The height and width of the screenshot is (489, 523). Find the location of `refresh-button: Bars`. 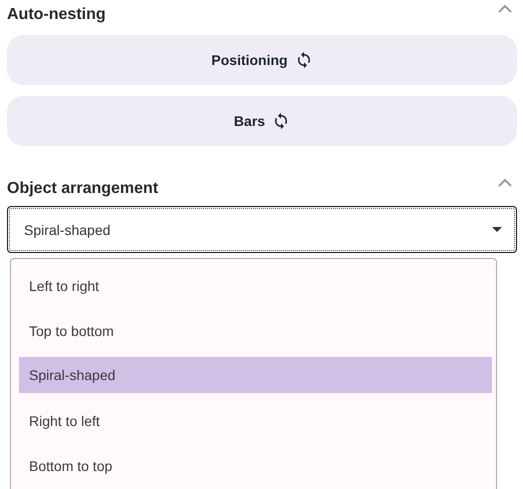

refresh-button: Bars is located at coordinates (262, 121).